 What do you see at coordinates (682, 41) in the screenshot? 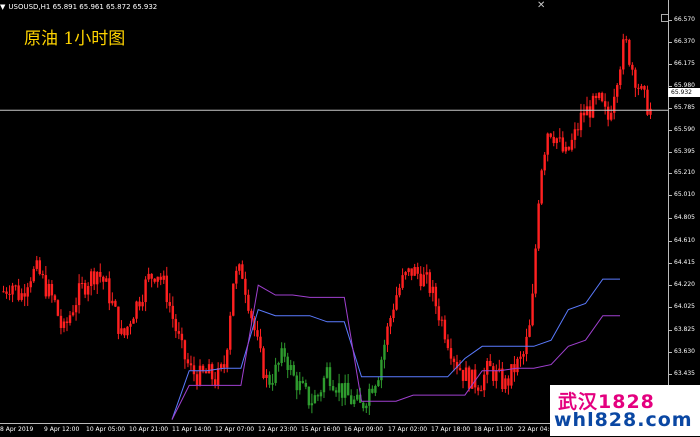
I see `price-tick: 66.370` at bounding box center [682, 41].